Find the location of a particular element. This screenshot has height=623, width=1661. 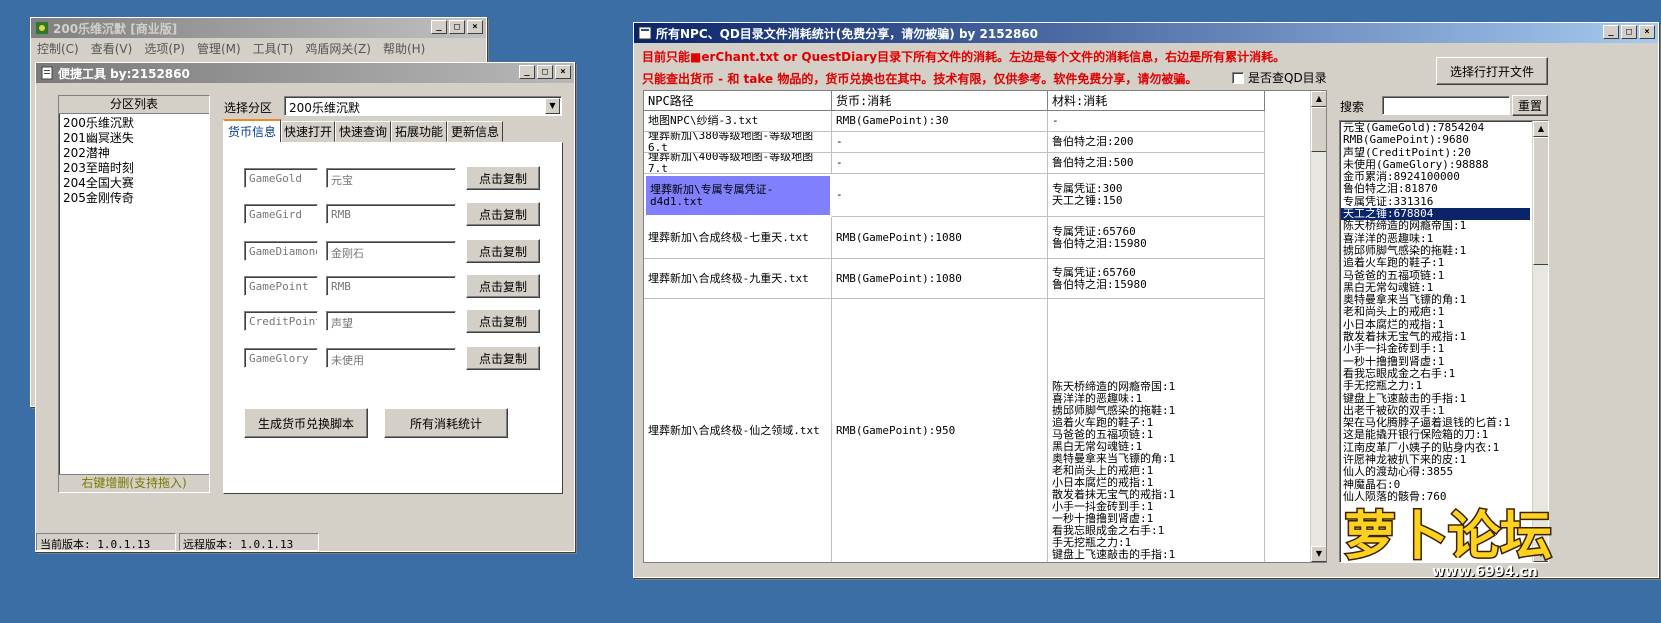

table-cell-path: 埋葬新加\合成终极-九重天.txt is located at coordinates (738, 279).